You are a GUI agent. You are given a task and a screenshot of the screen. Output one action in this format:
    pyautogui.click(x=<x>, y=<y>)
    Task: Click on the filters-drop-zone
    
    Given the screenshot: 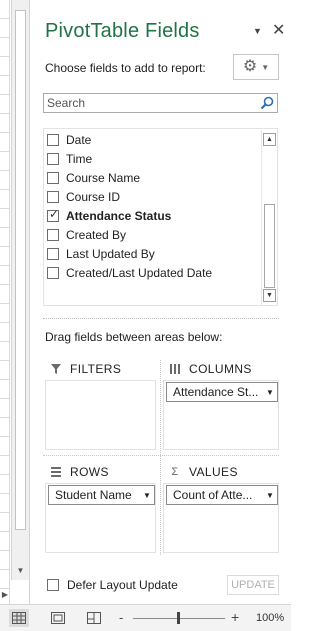 What is the action you would take?
    pyautogui.click(x=100, y=415)
    